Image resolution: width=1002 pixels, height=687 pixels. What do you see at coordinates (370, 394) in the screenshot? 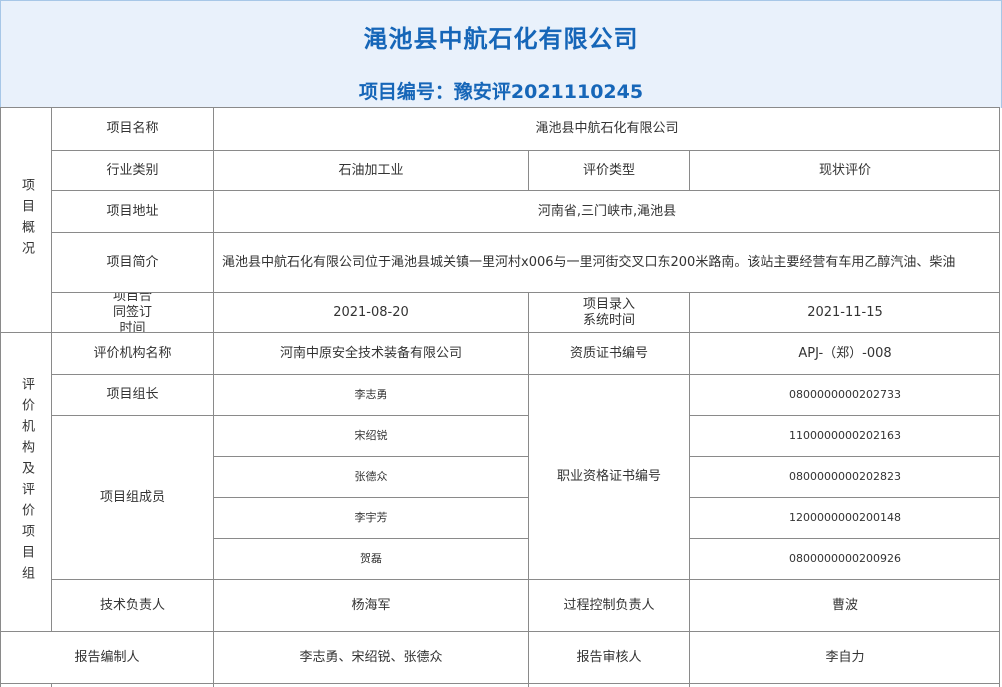
I see `leader-name: 李志勇` at bounding box center [370, 394].